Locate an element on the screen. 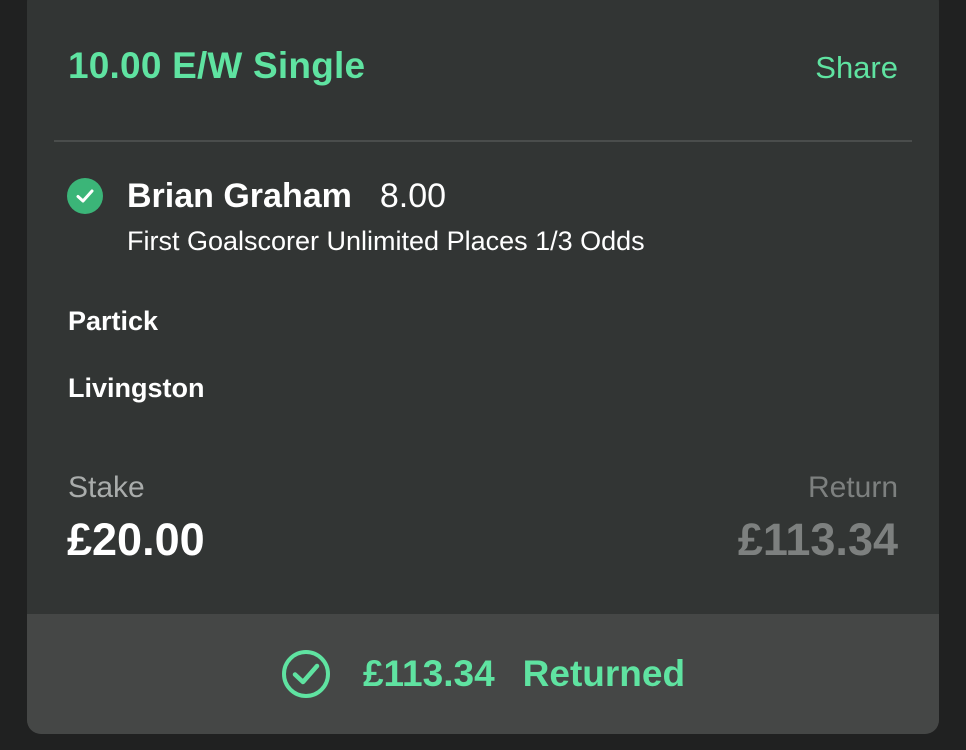 This screenshot has height=750, width=966. selection-row: Brian Graham 8.00 is located at coordinates (256, 196).